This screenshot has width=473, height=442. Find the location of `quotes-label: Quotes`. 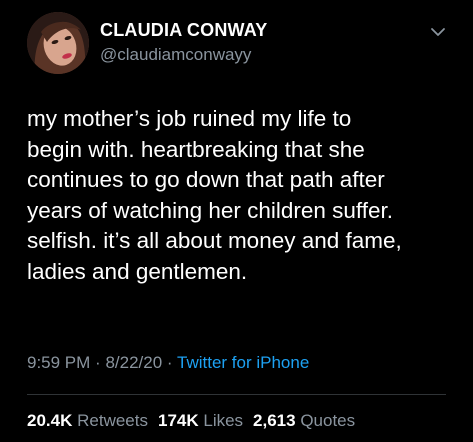

quotes-label: Quotes is located at coordinates (328, 420).